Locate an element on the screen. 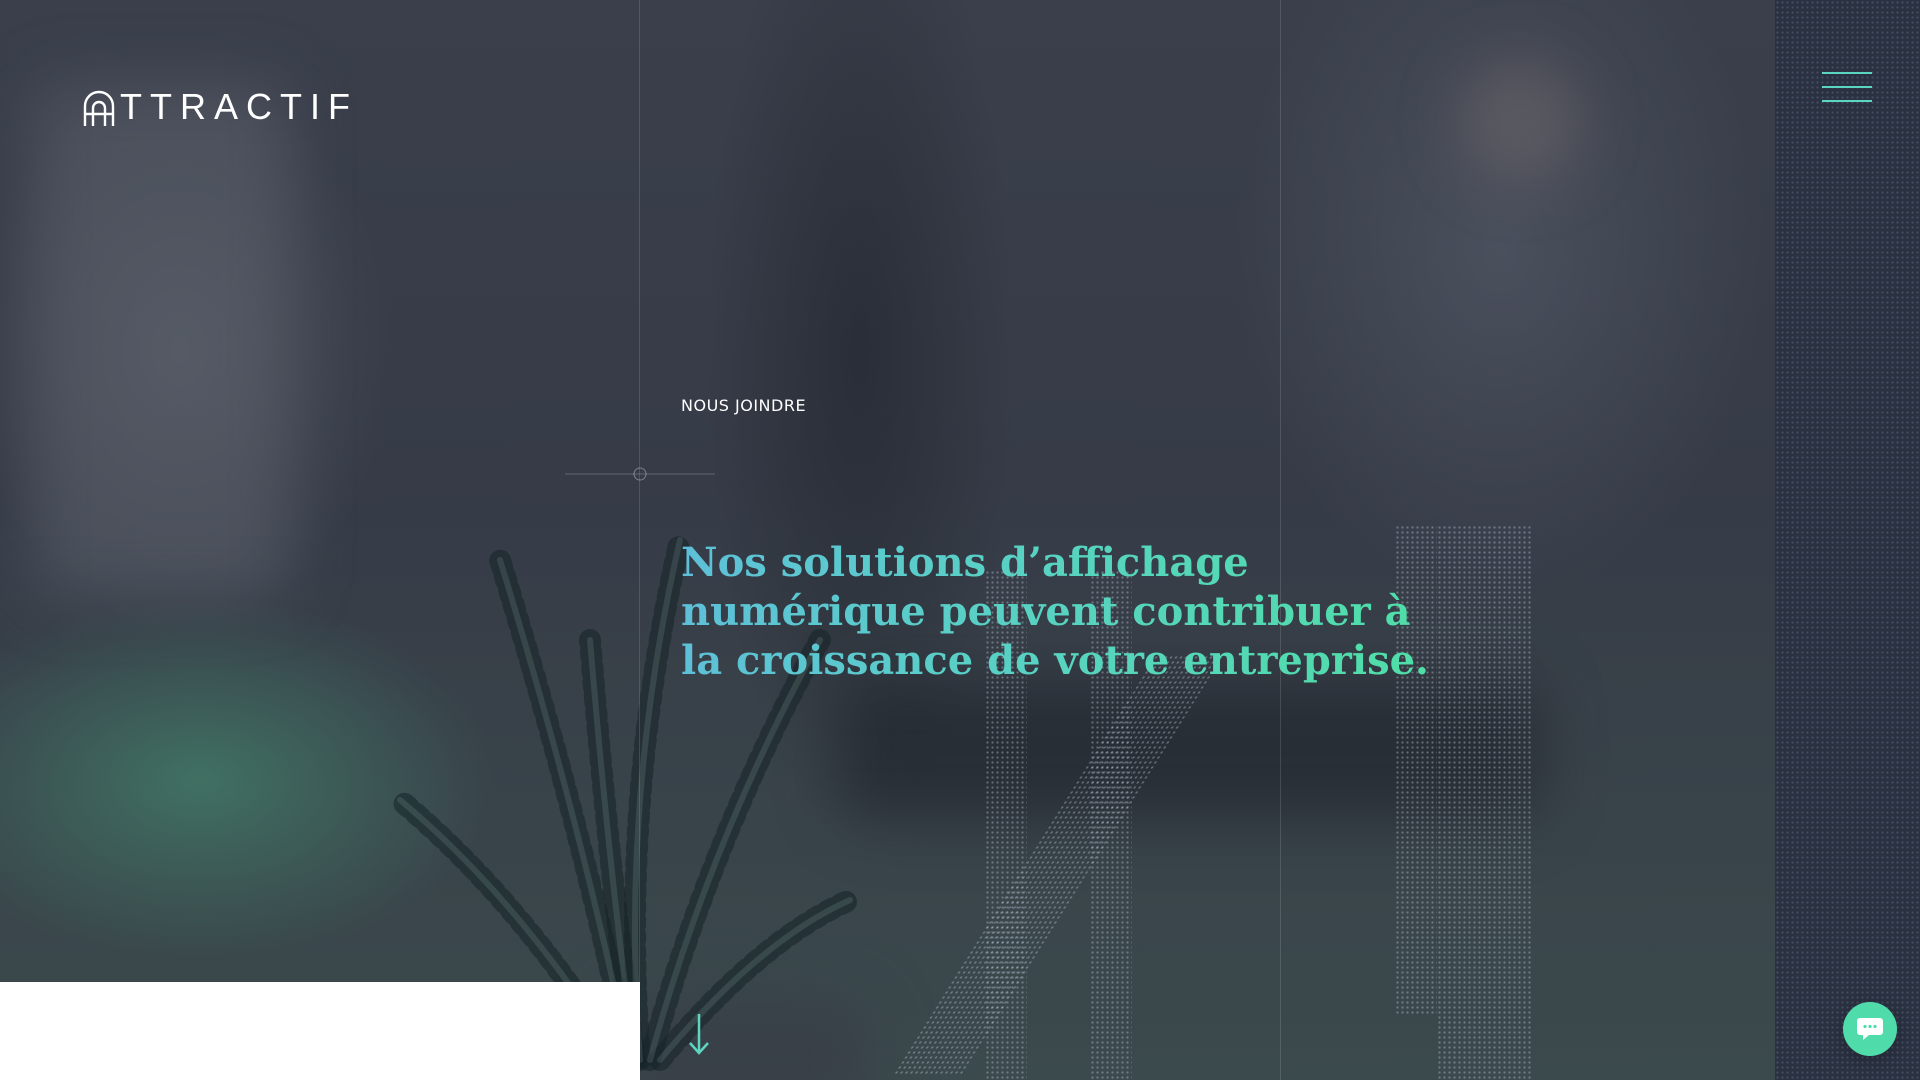  section-eyebrow: NOUS JOINDRE is located at coordinates (744, 405).